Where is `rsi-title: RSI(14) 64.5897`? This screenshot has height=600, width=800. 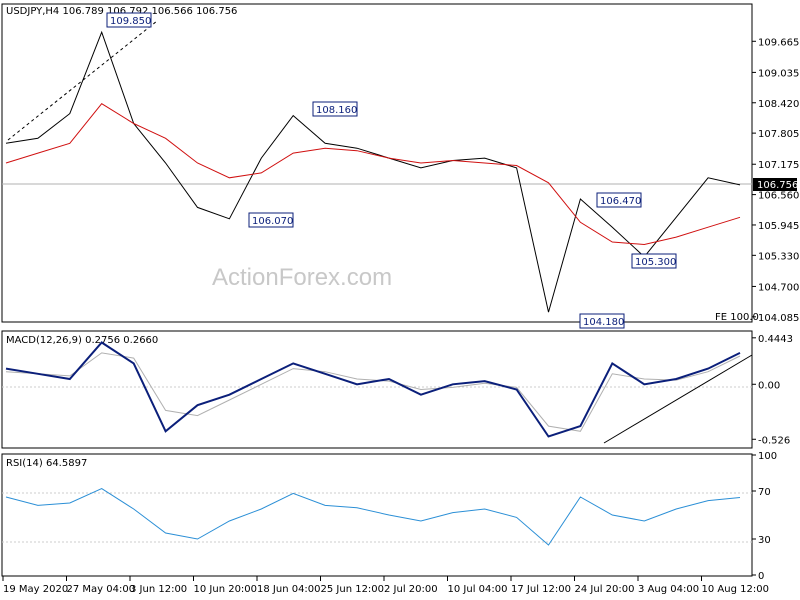 rsi-title: RSI(14) 64.5897 is located at coordinates (46, 463).